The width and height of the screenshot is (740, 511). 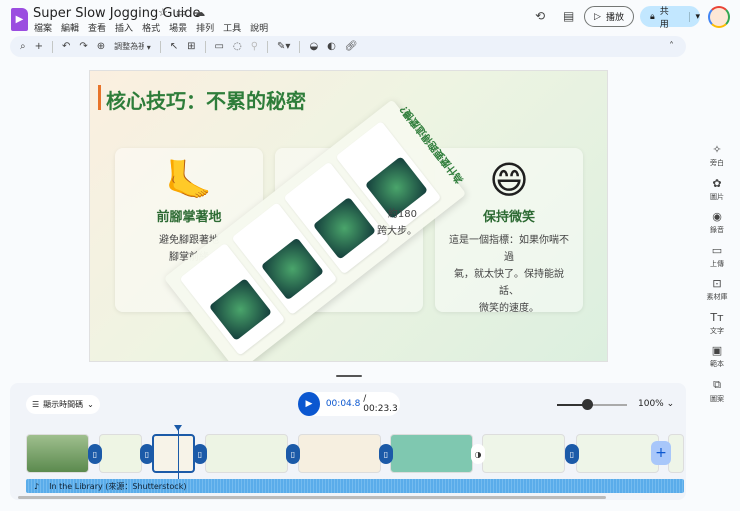 I want to click on sidebar-text: Tт 文字, so click(x=717, y=323).